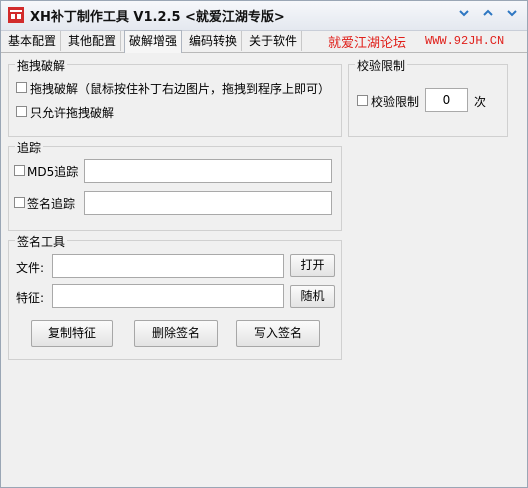 The height and width of the screenshot is (488, 528). What do you see at coordinates (264, 52) in the screenshot?
I see `tab-strip-baseline` at bounding box center [264, 52].